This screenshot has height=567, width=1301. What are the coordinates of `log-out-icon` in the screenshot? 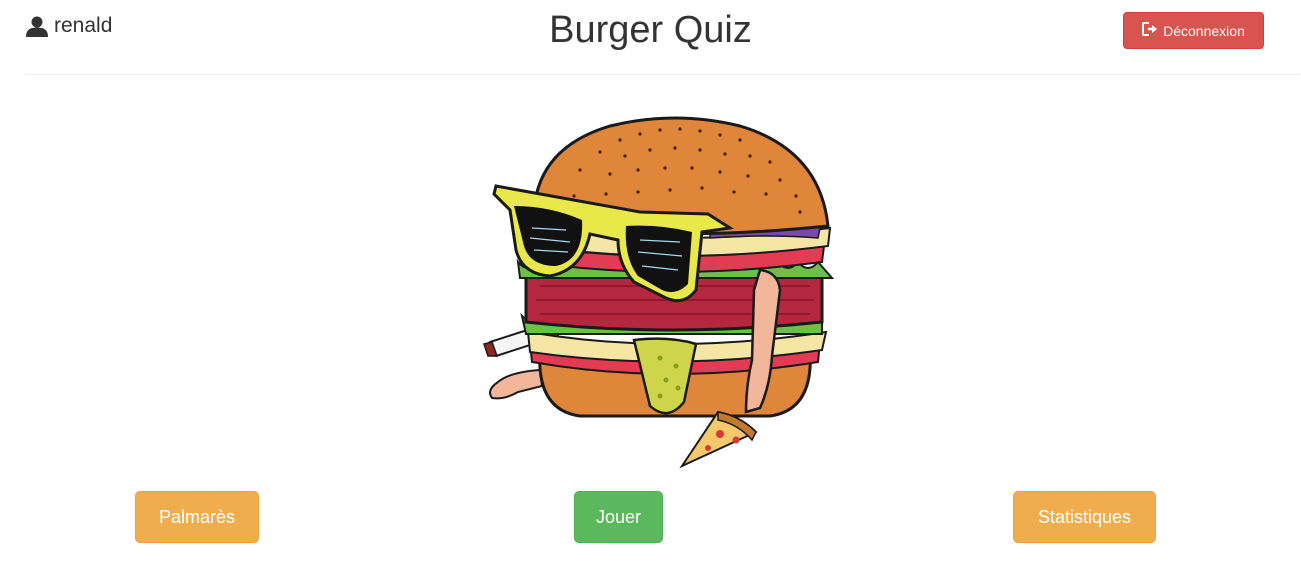 It's located at (1150, 30).